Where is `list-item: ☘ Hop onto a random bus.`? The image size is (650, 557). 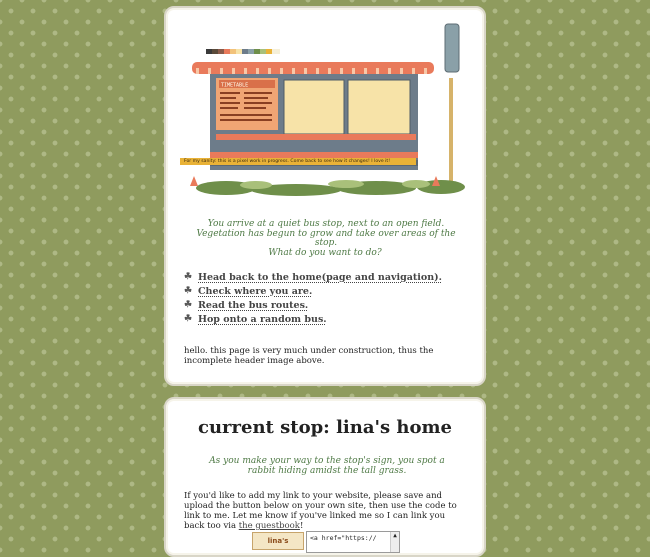
list-item: ☘ Hop onto a random bus. is located at coordinates (313, 319).